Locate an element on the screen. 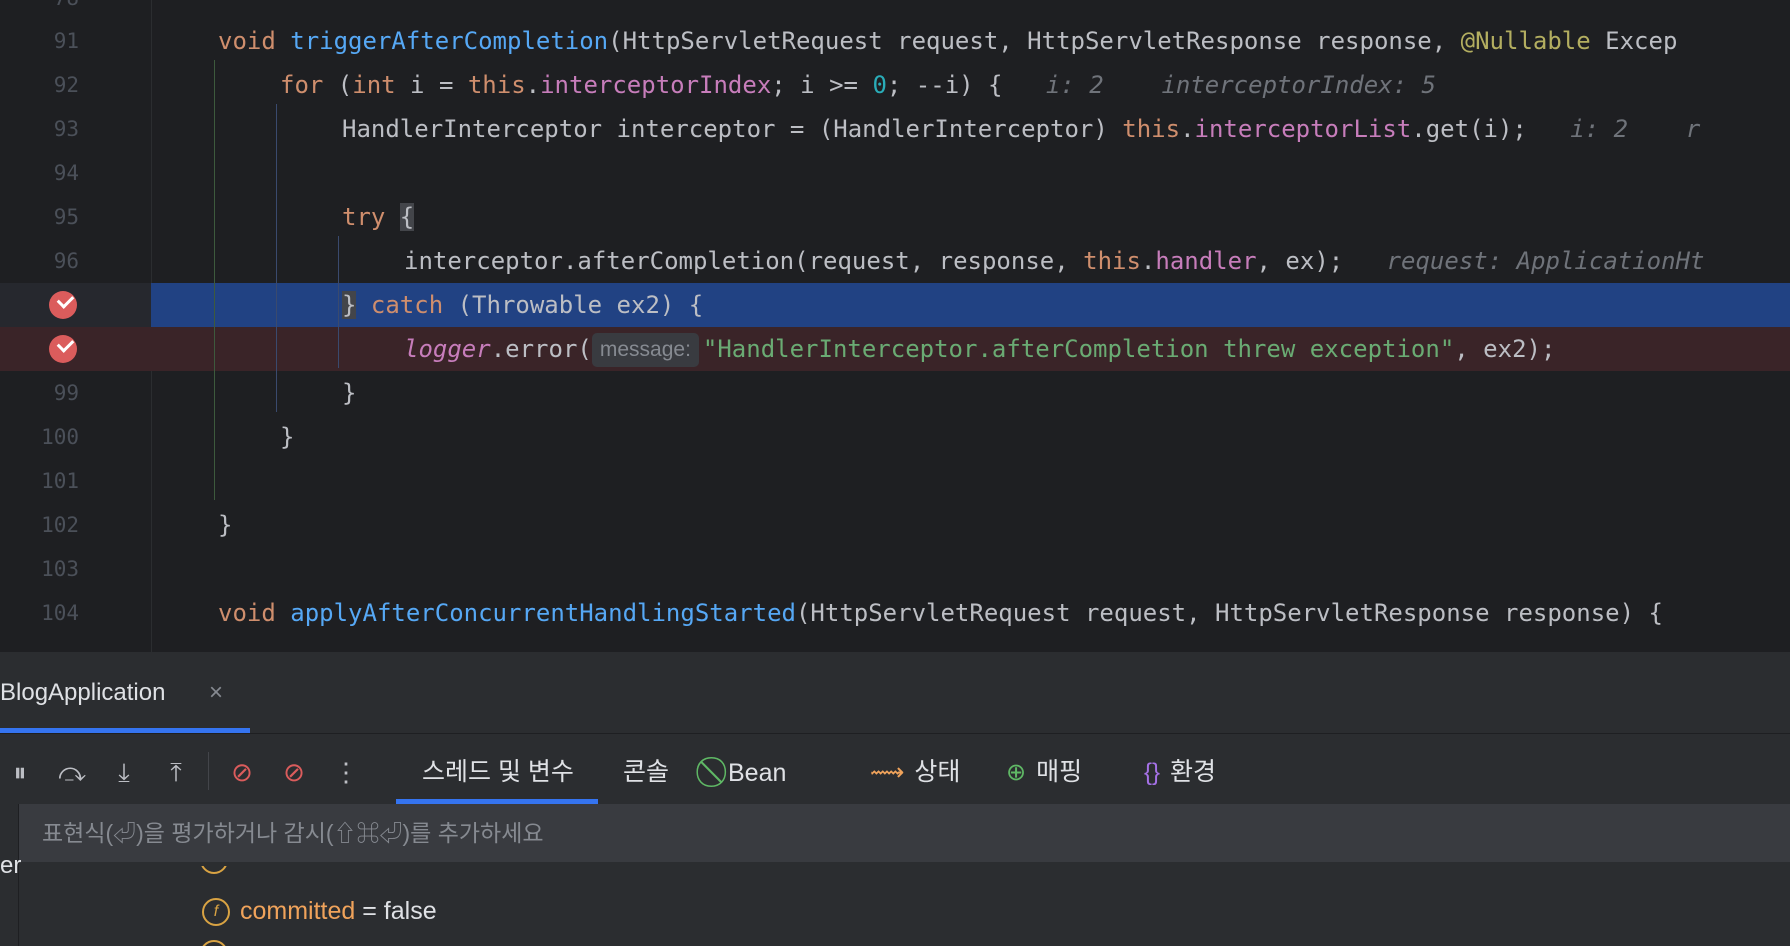 This screenshot has width=1790, height=946. line-number: 91 is located at coordinates (39, 41).